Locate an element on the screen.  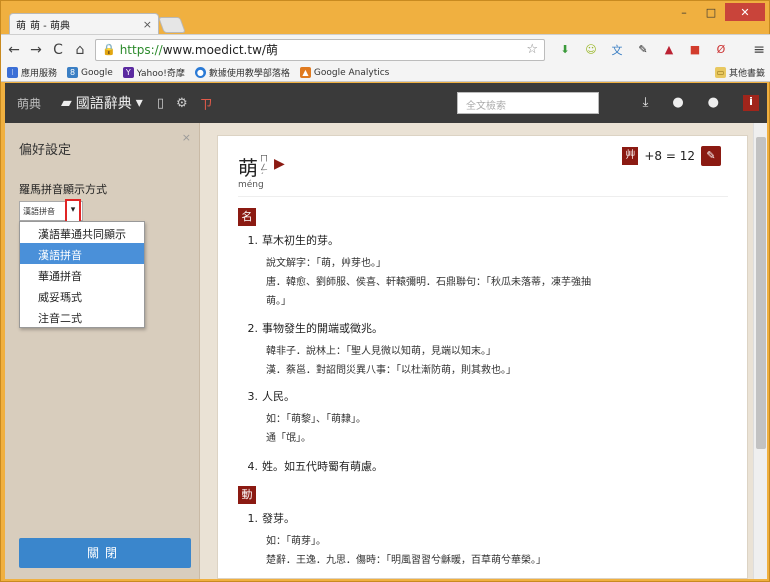
book-icon: ▰ is located at coordinates (66, 103).